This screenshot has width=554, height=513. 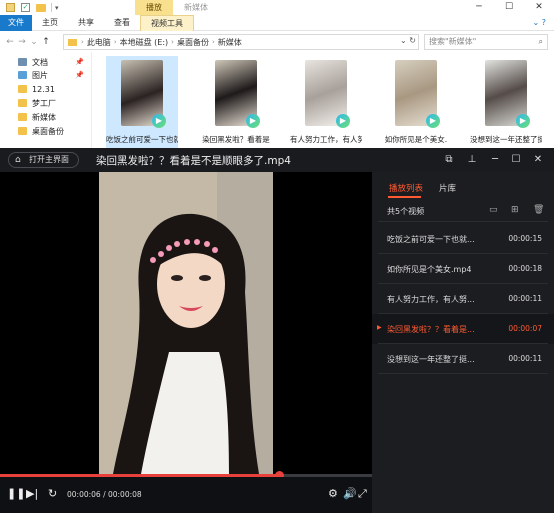 What do you see at coordinates (142, 103) in the screenshot?
I see `file-item: ▶ 吃饭之前可爱一下也就` at bounding box center [142, 103].